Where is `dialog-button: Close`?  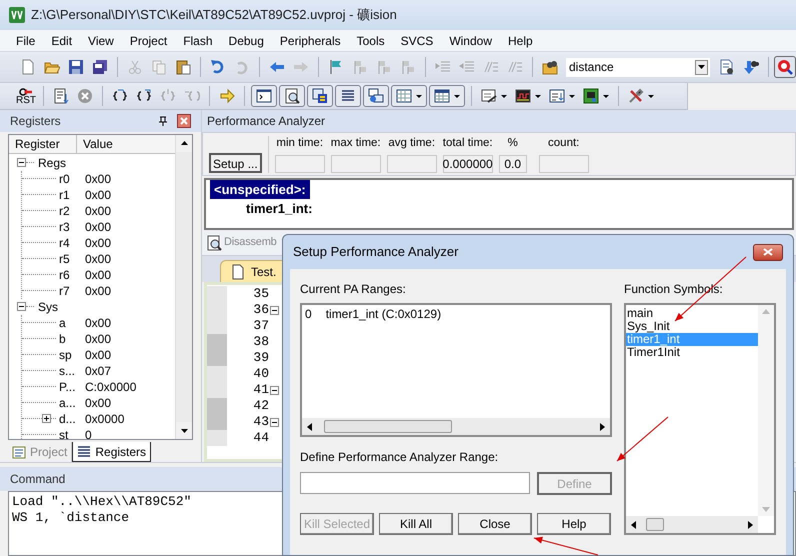
dialog-button: Close is located at coordinates (495, 524).